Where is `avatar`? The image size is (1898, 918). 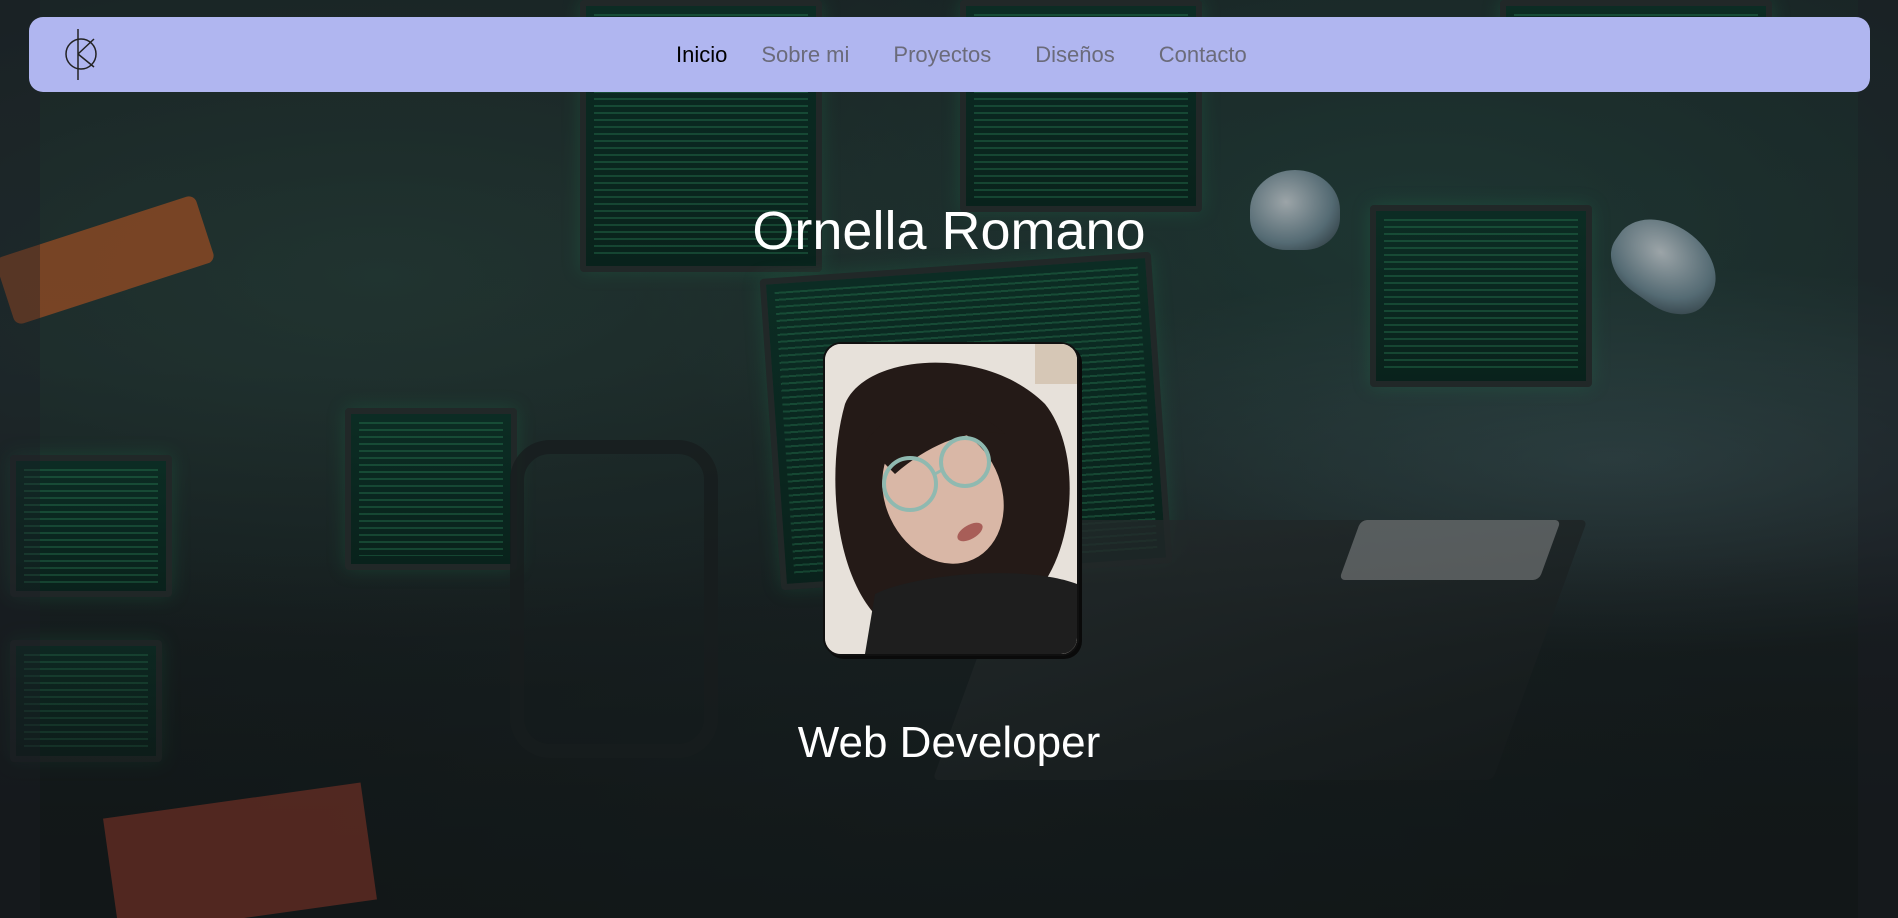 avatar is located at coordinates (951, 499).